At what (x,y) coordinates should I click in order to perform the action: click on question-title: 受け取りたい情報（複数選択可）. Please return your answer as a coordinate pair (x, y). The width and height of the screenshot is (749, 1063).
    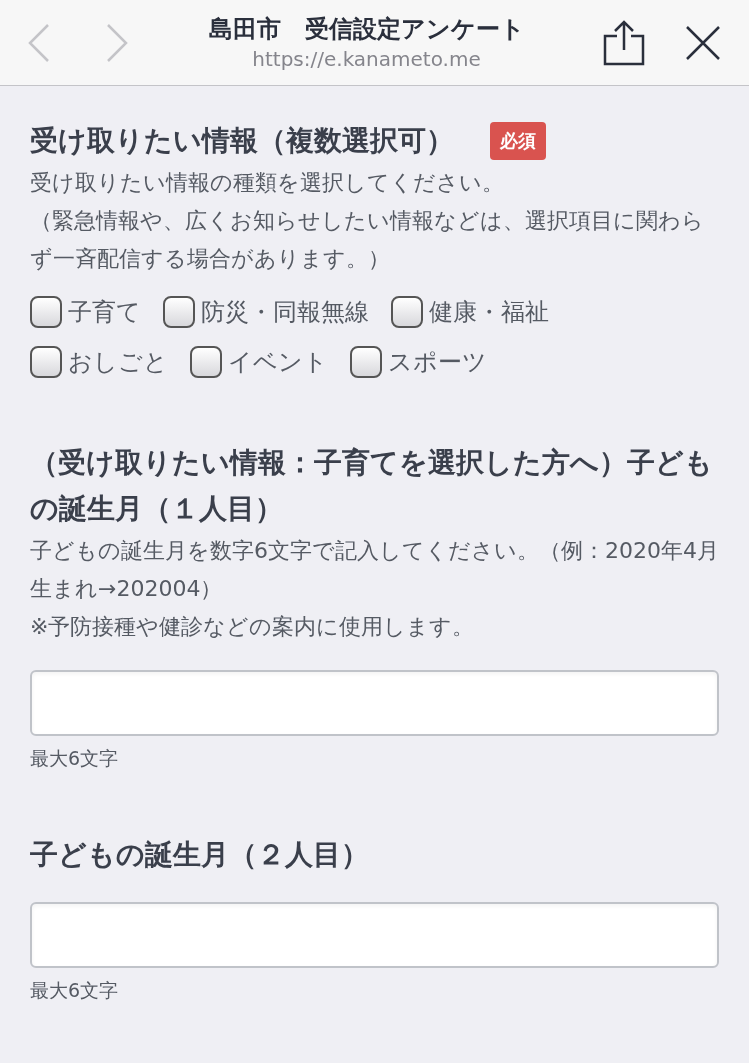
    Looking at the image, I should click on (242, 141).